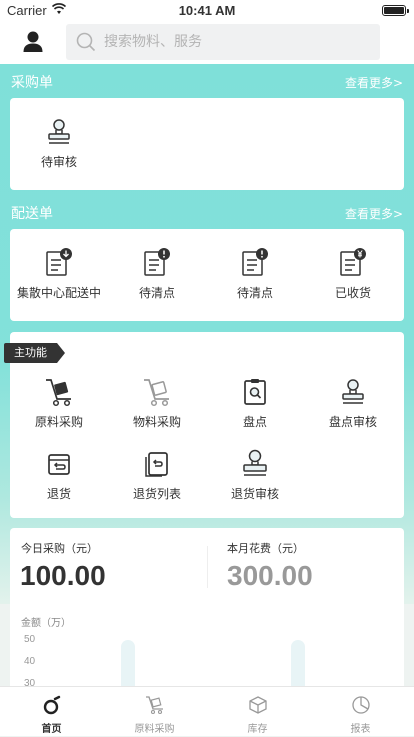  I want to click on top-bar, so click(207, 43).